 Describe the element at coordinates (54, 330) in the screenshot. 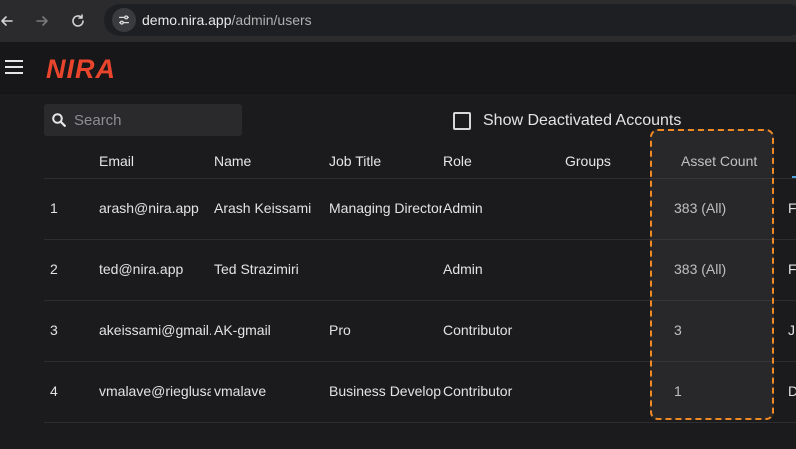

I see `row-index: 3` at that location.